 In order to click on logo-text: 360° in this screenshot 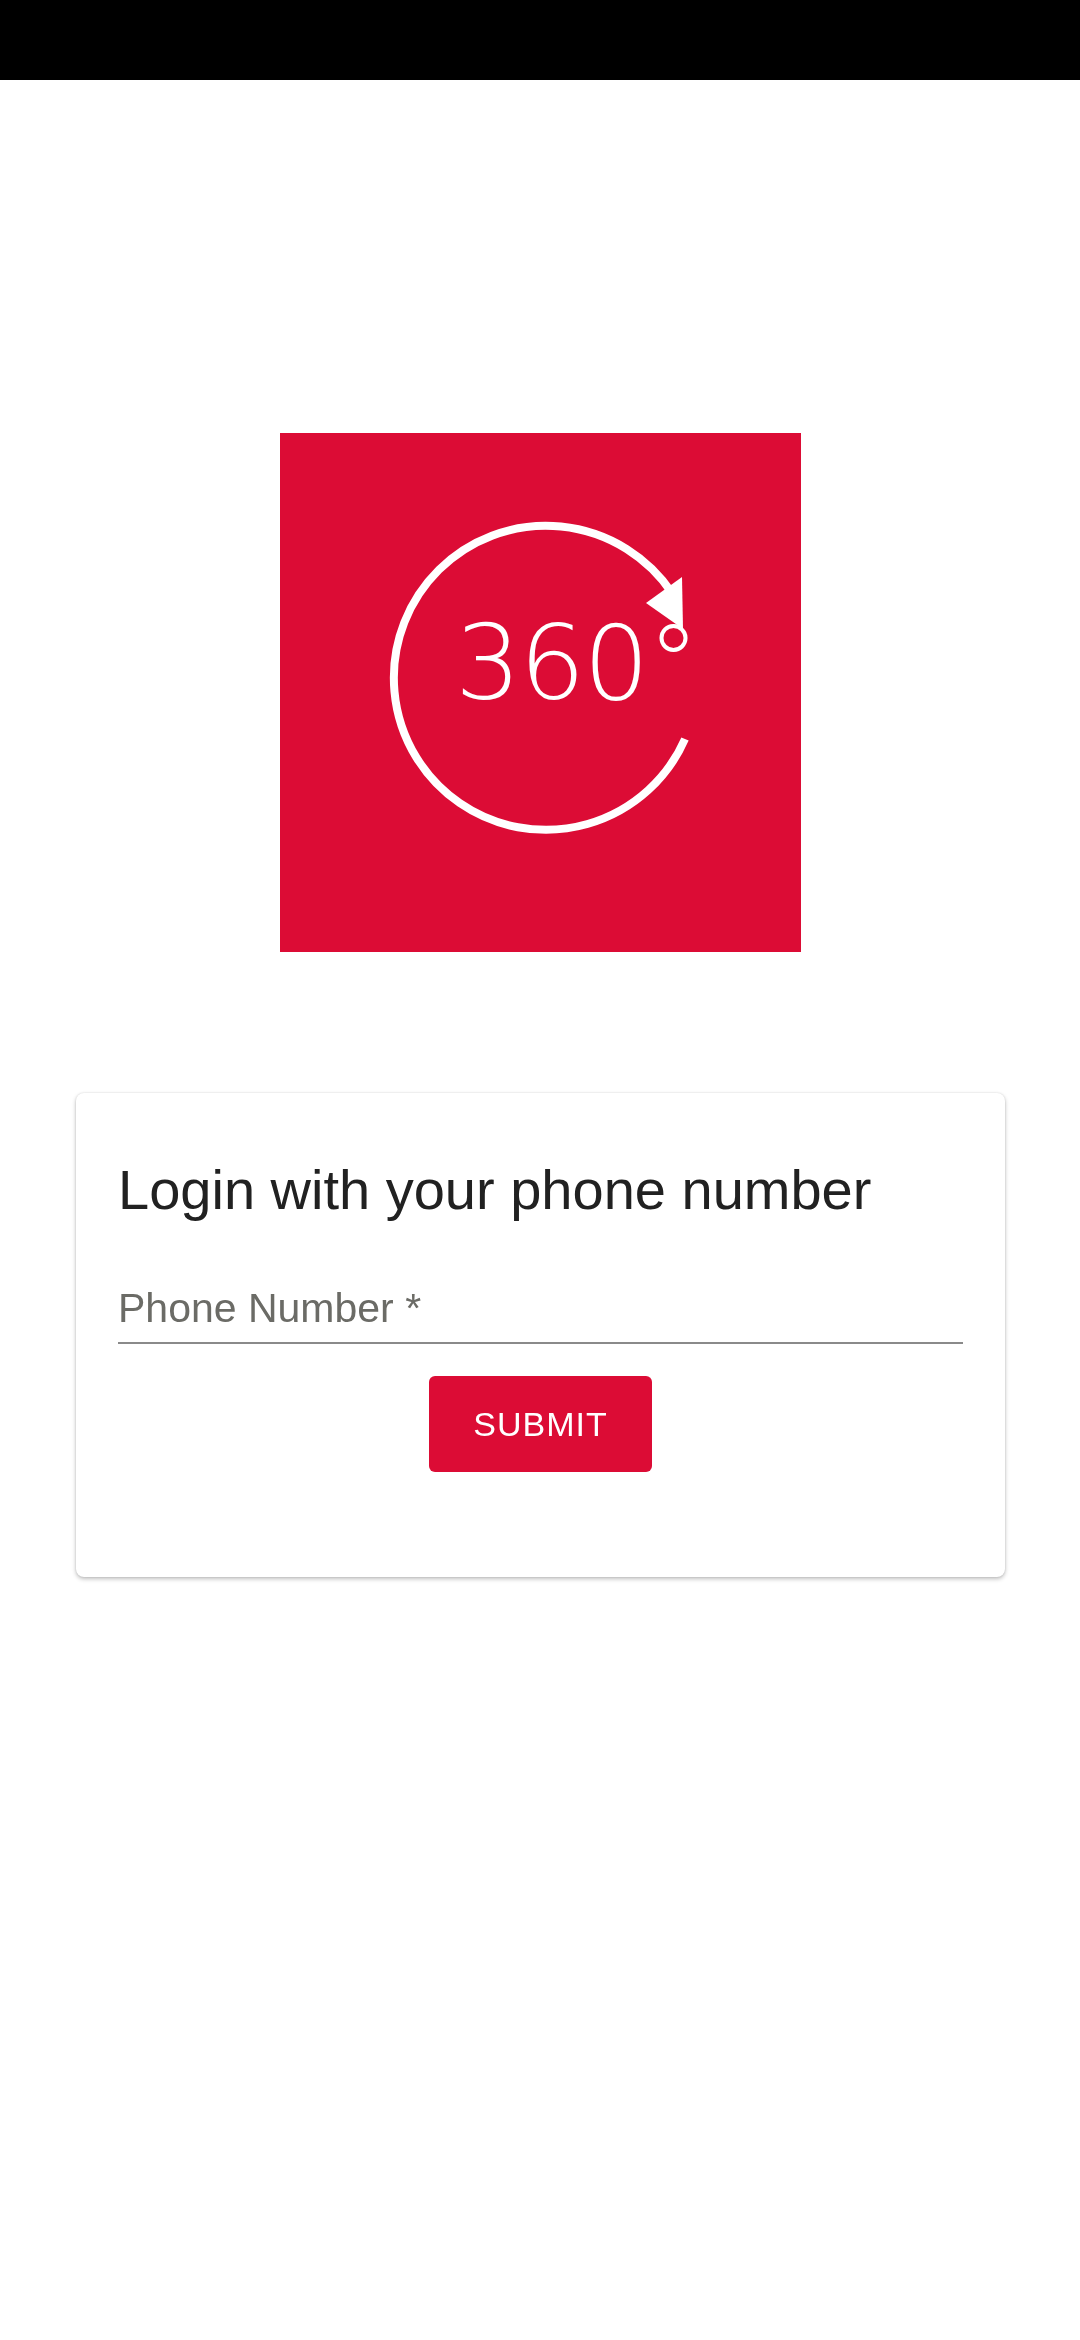, I will do `click(576, 663)`.